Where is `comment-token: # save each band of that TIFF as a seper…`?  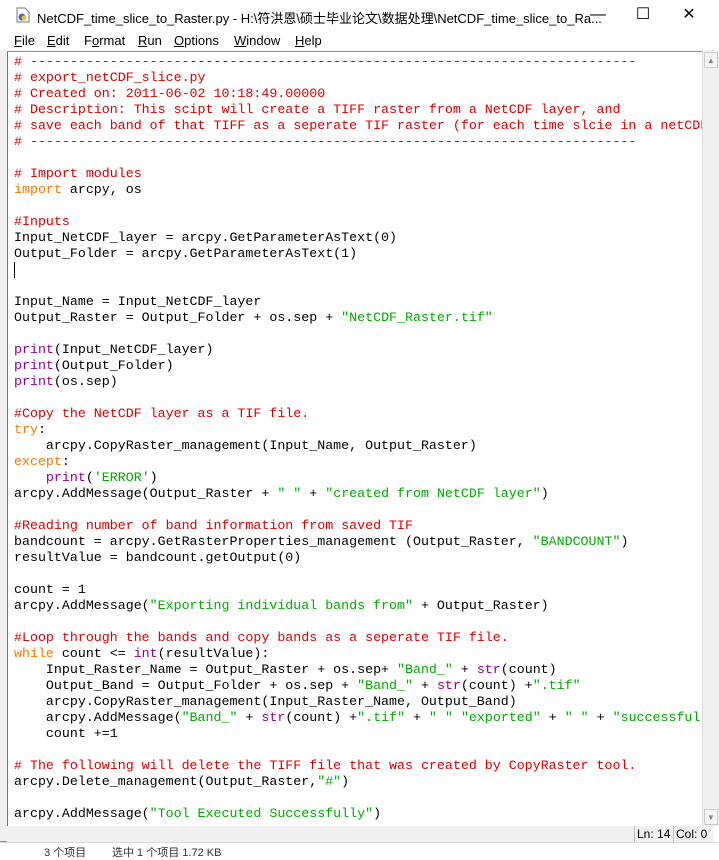 comment-token: # save each band of that TIFF as a seper… is located at coordinates (358, 125).